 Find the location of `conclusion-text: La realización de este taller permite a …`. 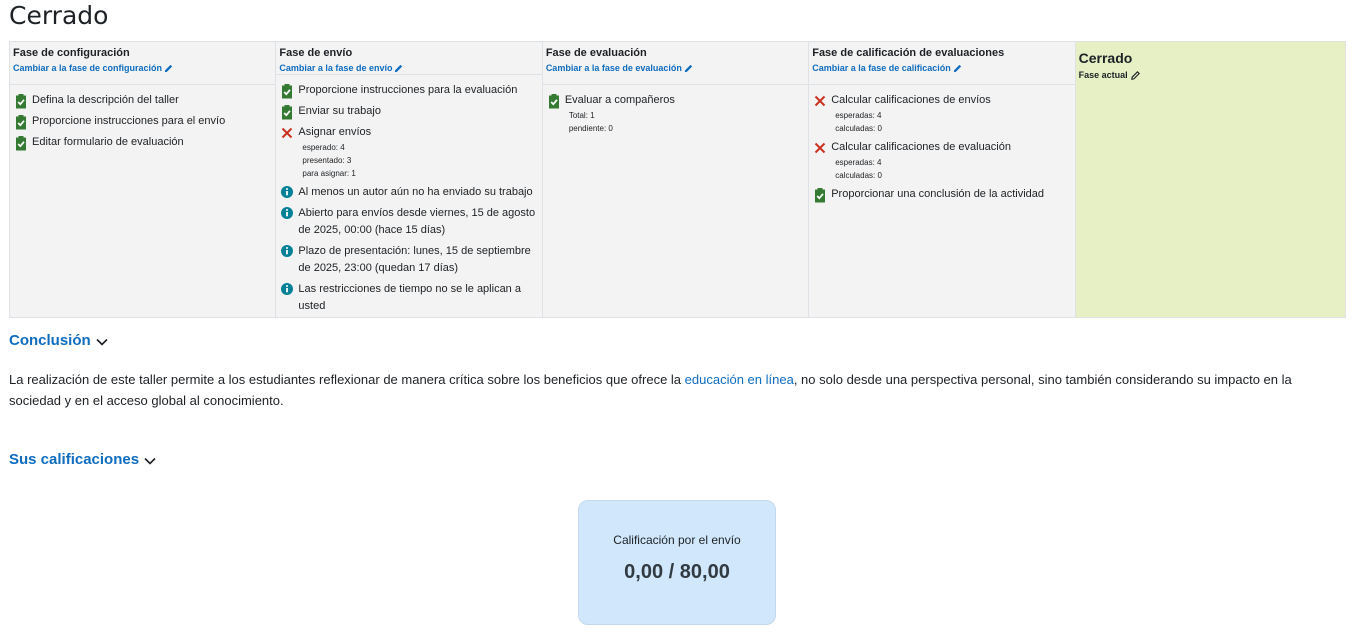

conclusion-text: La realización de este taller permite a … is located at coordinates (669, 390).